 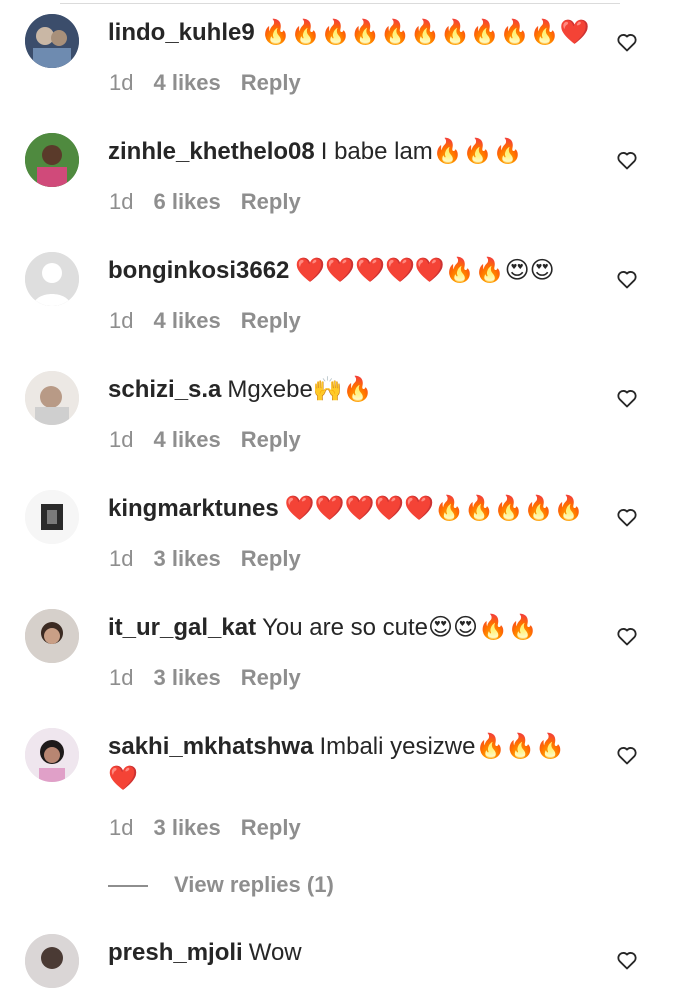 What do you see at coordinates (340, 2) in the screenshot?
I see `top-divider` at bounding box center [340, 2].